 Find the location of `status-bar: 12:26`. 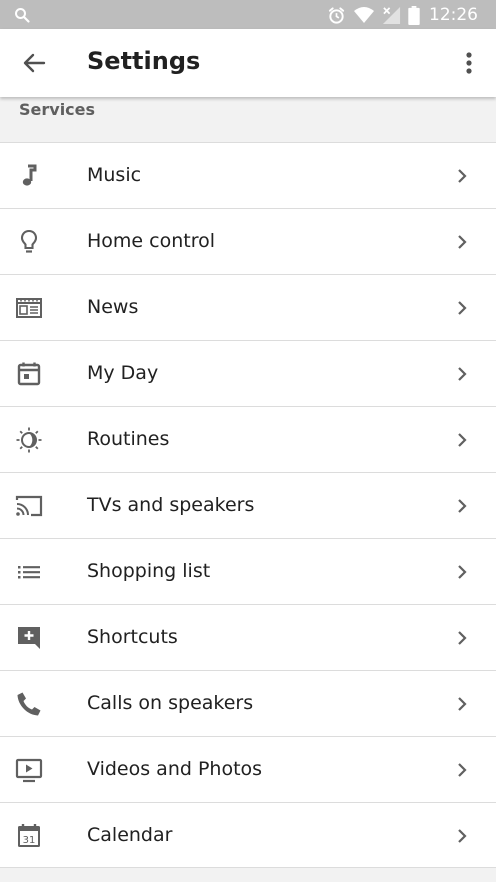

status-bar: 12:26 is located at coordinates (248, 14).